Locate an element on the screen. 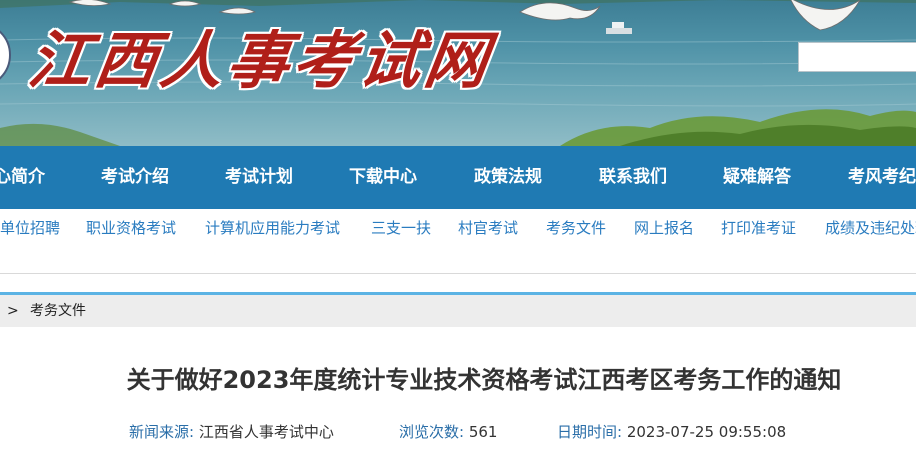  nav-contact-us: 联系我们 is located at coordinates (633, 177).